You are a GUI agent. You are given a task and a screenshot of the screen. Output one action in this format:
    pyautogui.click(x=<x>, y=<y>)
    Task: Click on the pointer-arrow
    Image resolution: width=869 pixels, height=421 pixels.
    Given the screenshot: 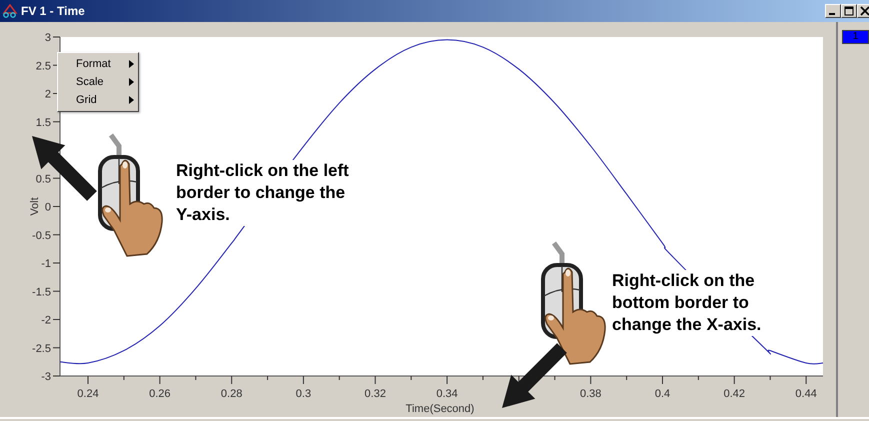 What is the action you would take?
    pyautogui.click(x=535, y=375)
    